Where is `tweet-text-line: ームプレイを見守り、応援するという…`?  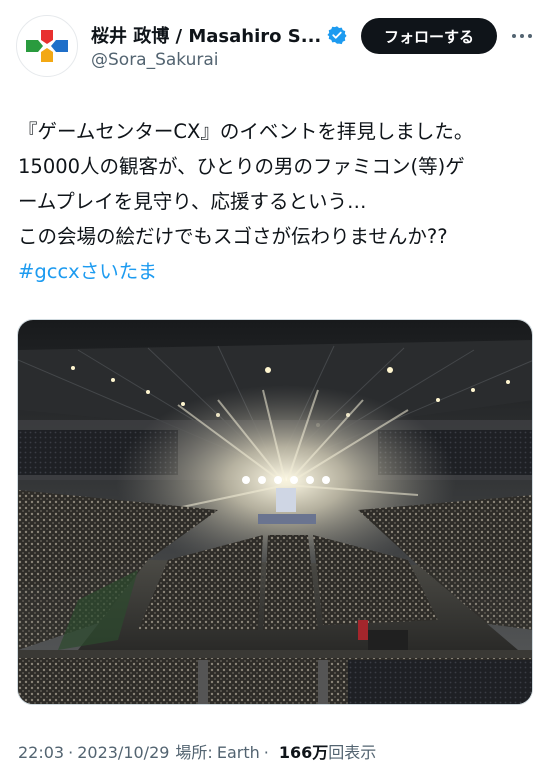 tweet-text-line: ームプレイを見守り、応援するという… is located at coordinates (192, 201).